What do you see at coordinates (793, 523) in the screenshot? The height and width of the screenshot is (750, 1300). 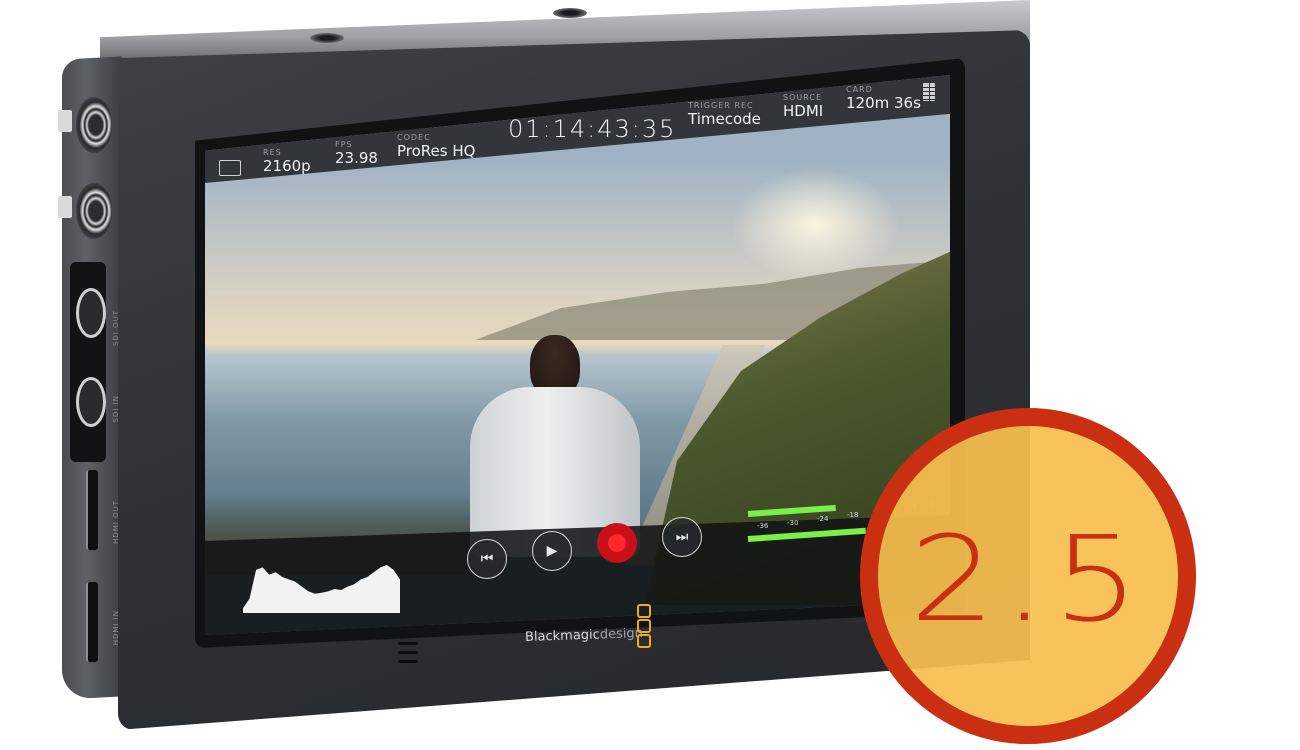 I see `meter-tick: -30` at bounding box center [793, 523].